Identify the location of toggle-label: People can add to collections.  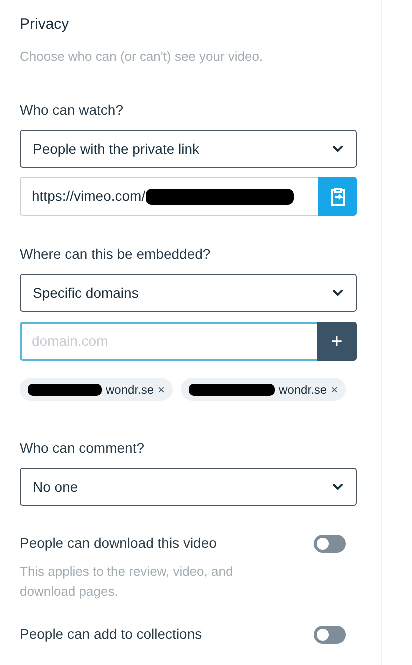
(111, 634).